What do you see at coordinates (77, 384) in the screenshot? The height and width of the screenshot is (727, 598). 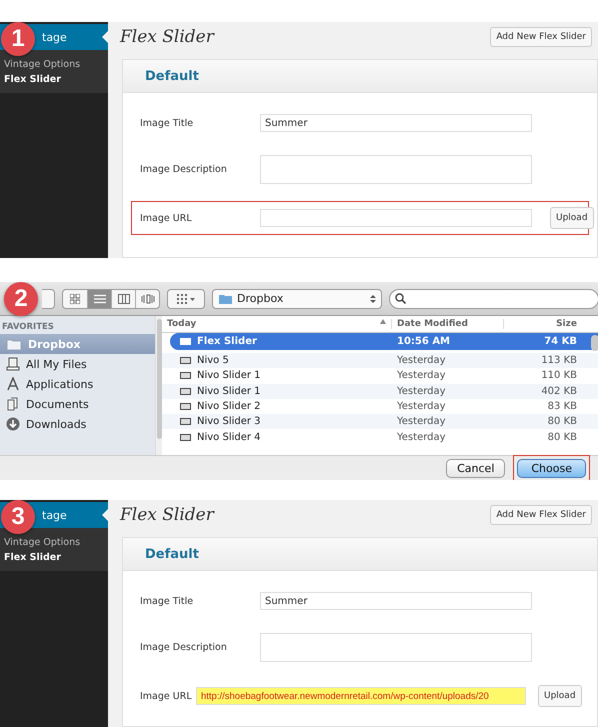 I see `sidebar-item: Applications` at bounding box center [77, 384].